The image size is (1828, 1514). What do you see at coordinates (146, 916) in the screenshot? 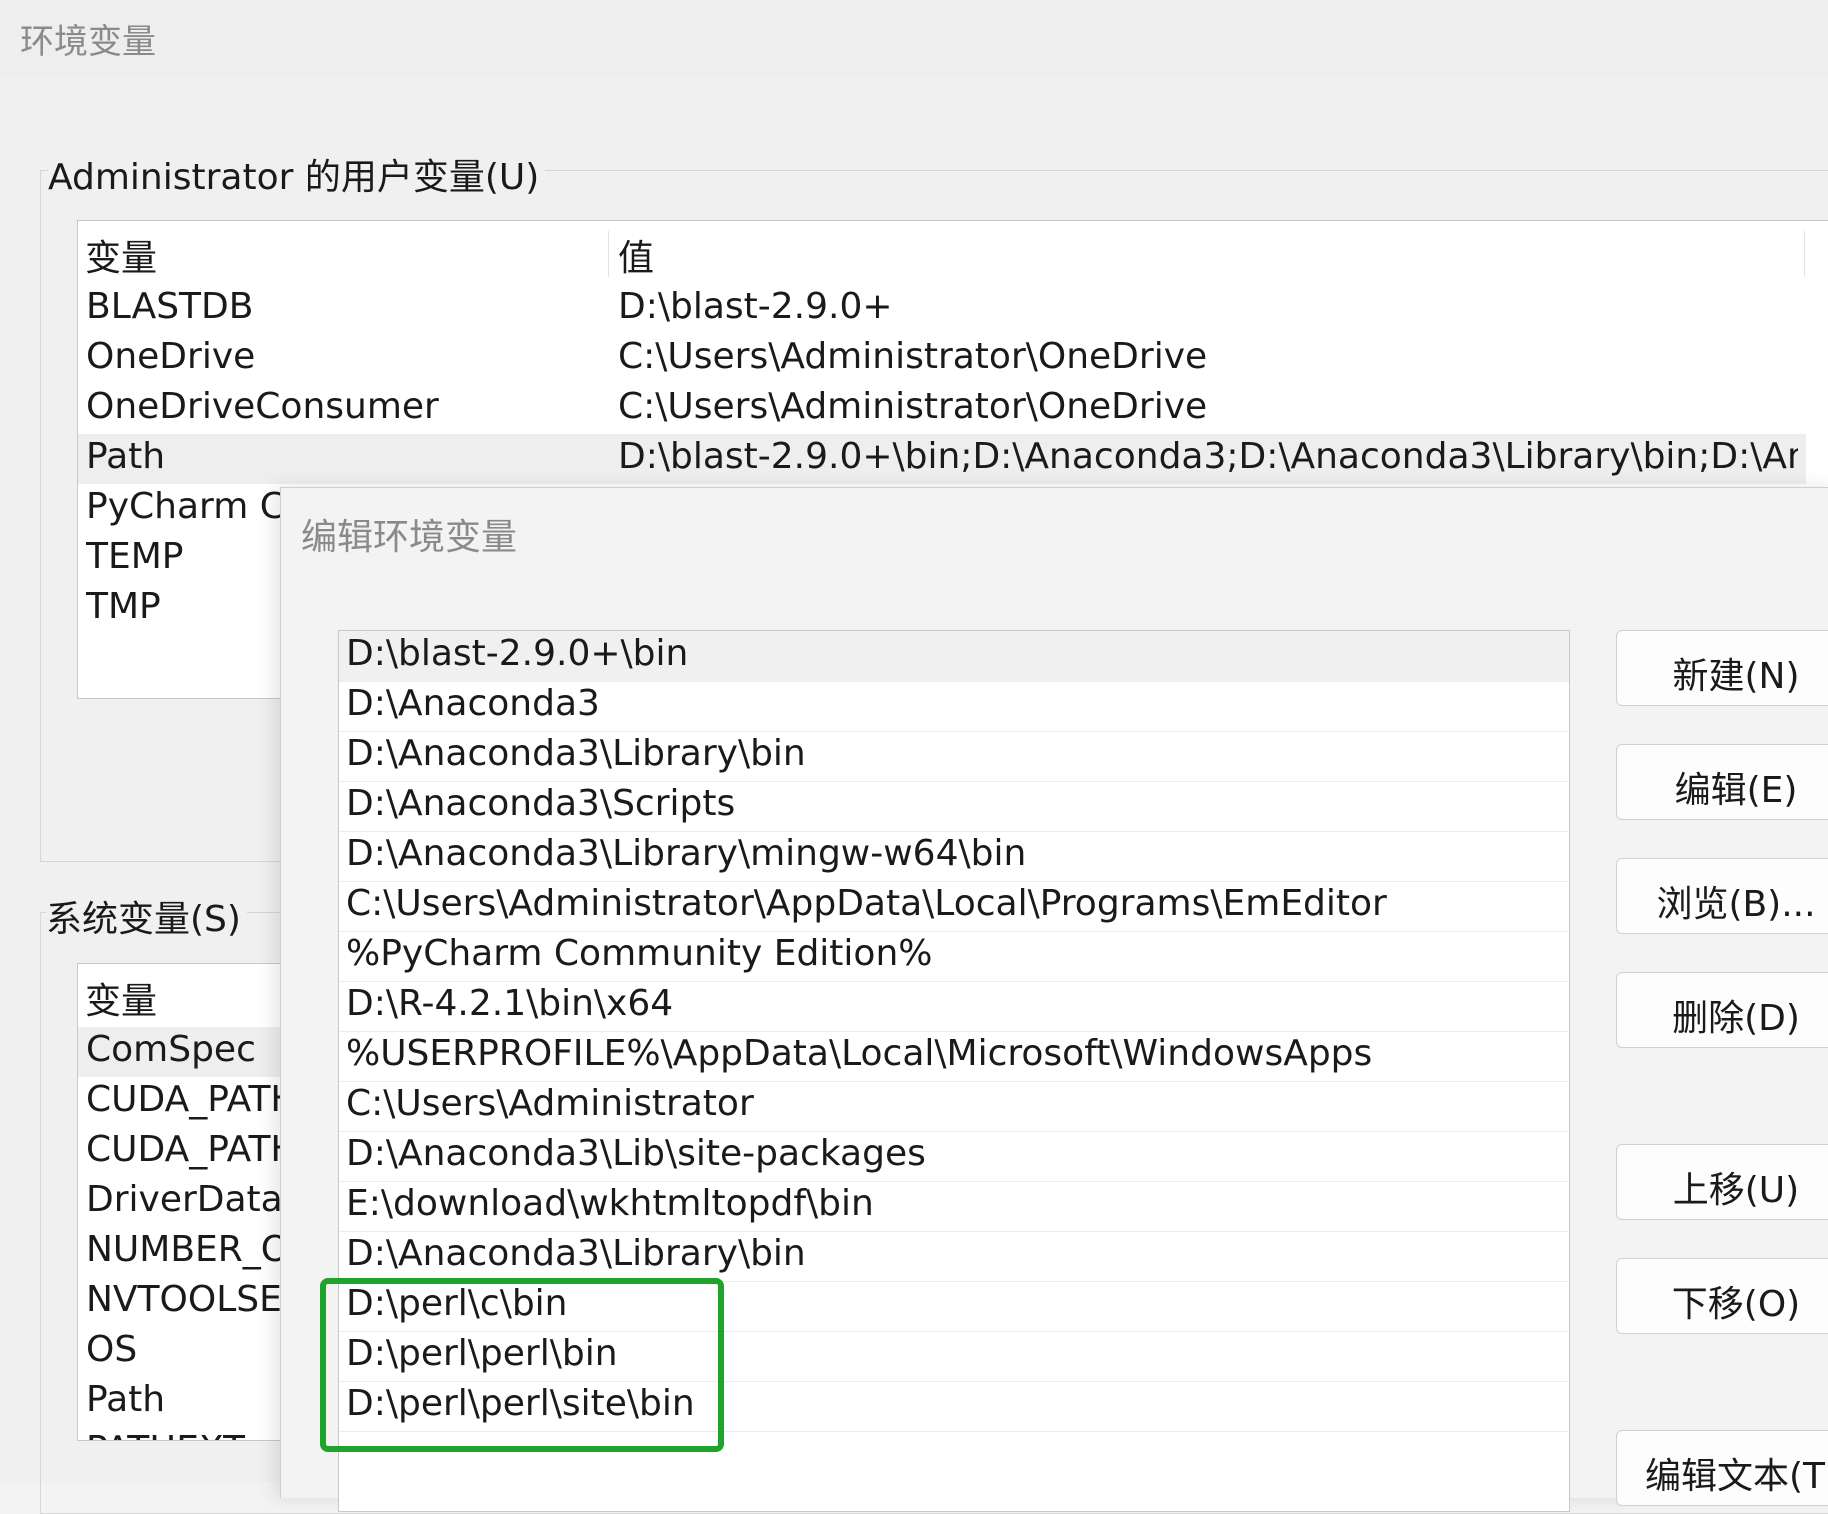
I see `system-vars-label: 系统变量(S)` at bounding box center [146, 916].